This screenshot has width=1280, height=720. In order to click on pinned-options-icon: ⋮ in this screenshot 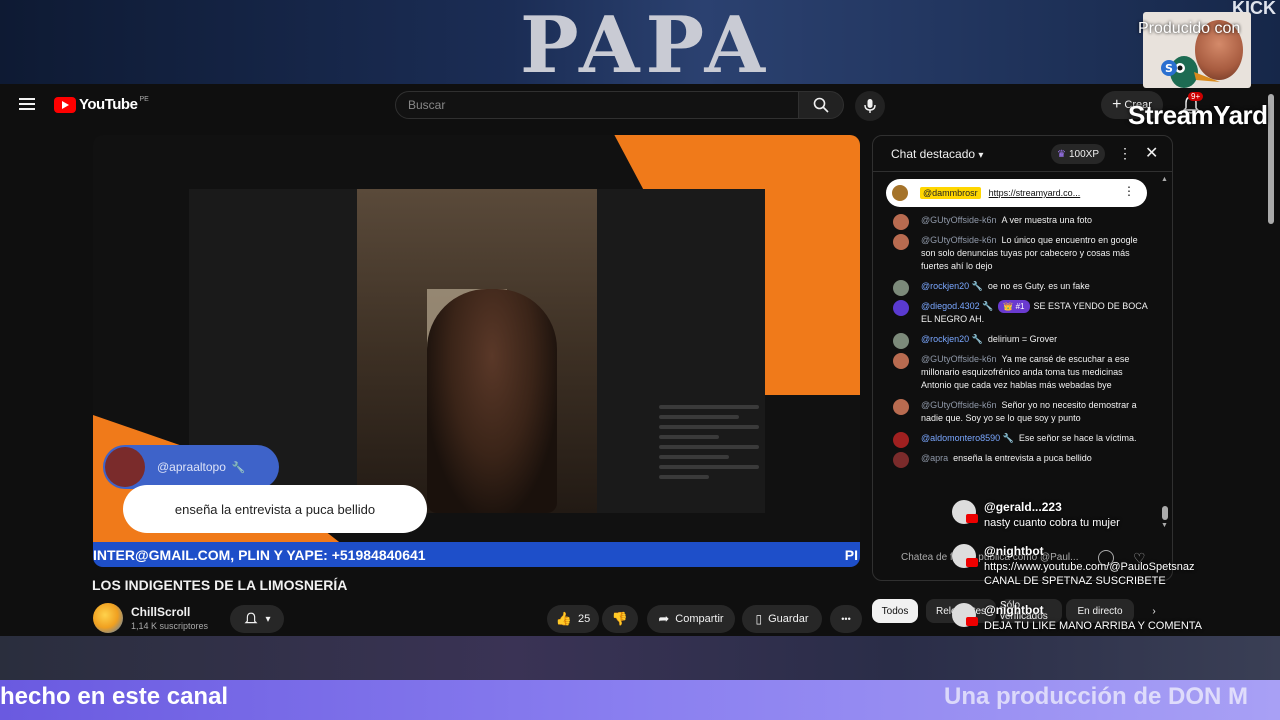, I will do `click(1129, 191)`.